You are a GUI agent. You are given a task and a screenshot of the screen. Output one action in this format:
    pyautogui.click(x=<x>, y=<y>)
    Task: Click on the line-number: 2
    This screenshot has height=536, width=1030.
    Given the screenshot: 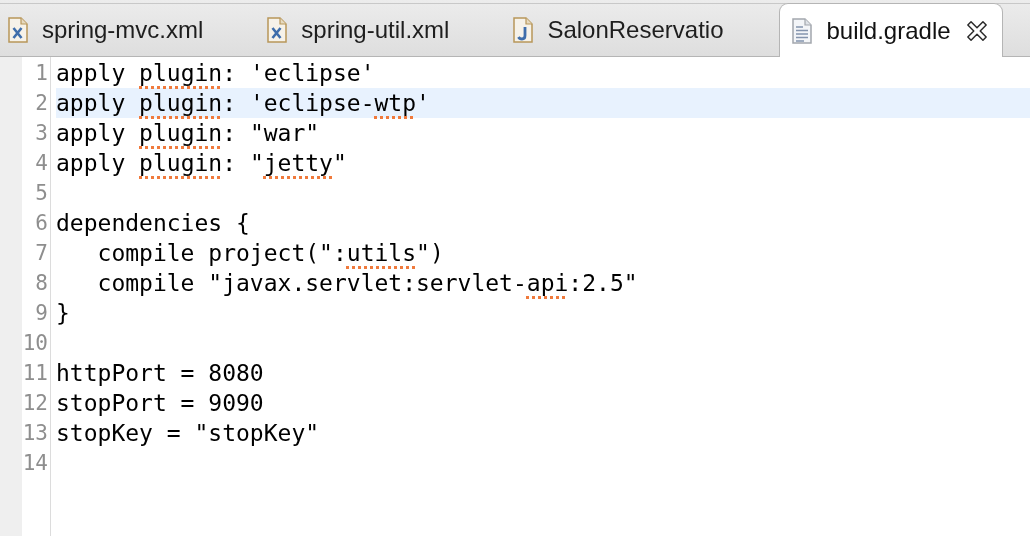 What is the action you would take?
    pyautogui.click(x=41, y=103)
    